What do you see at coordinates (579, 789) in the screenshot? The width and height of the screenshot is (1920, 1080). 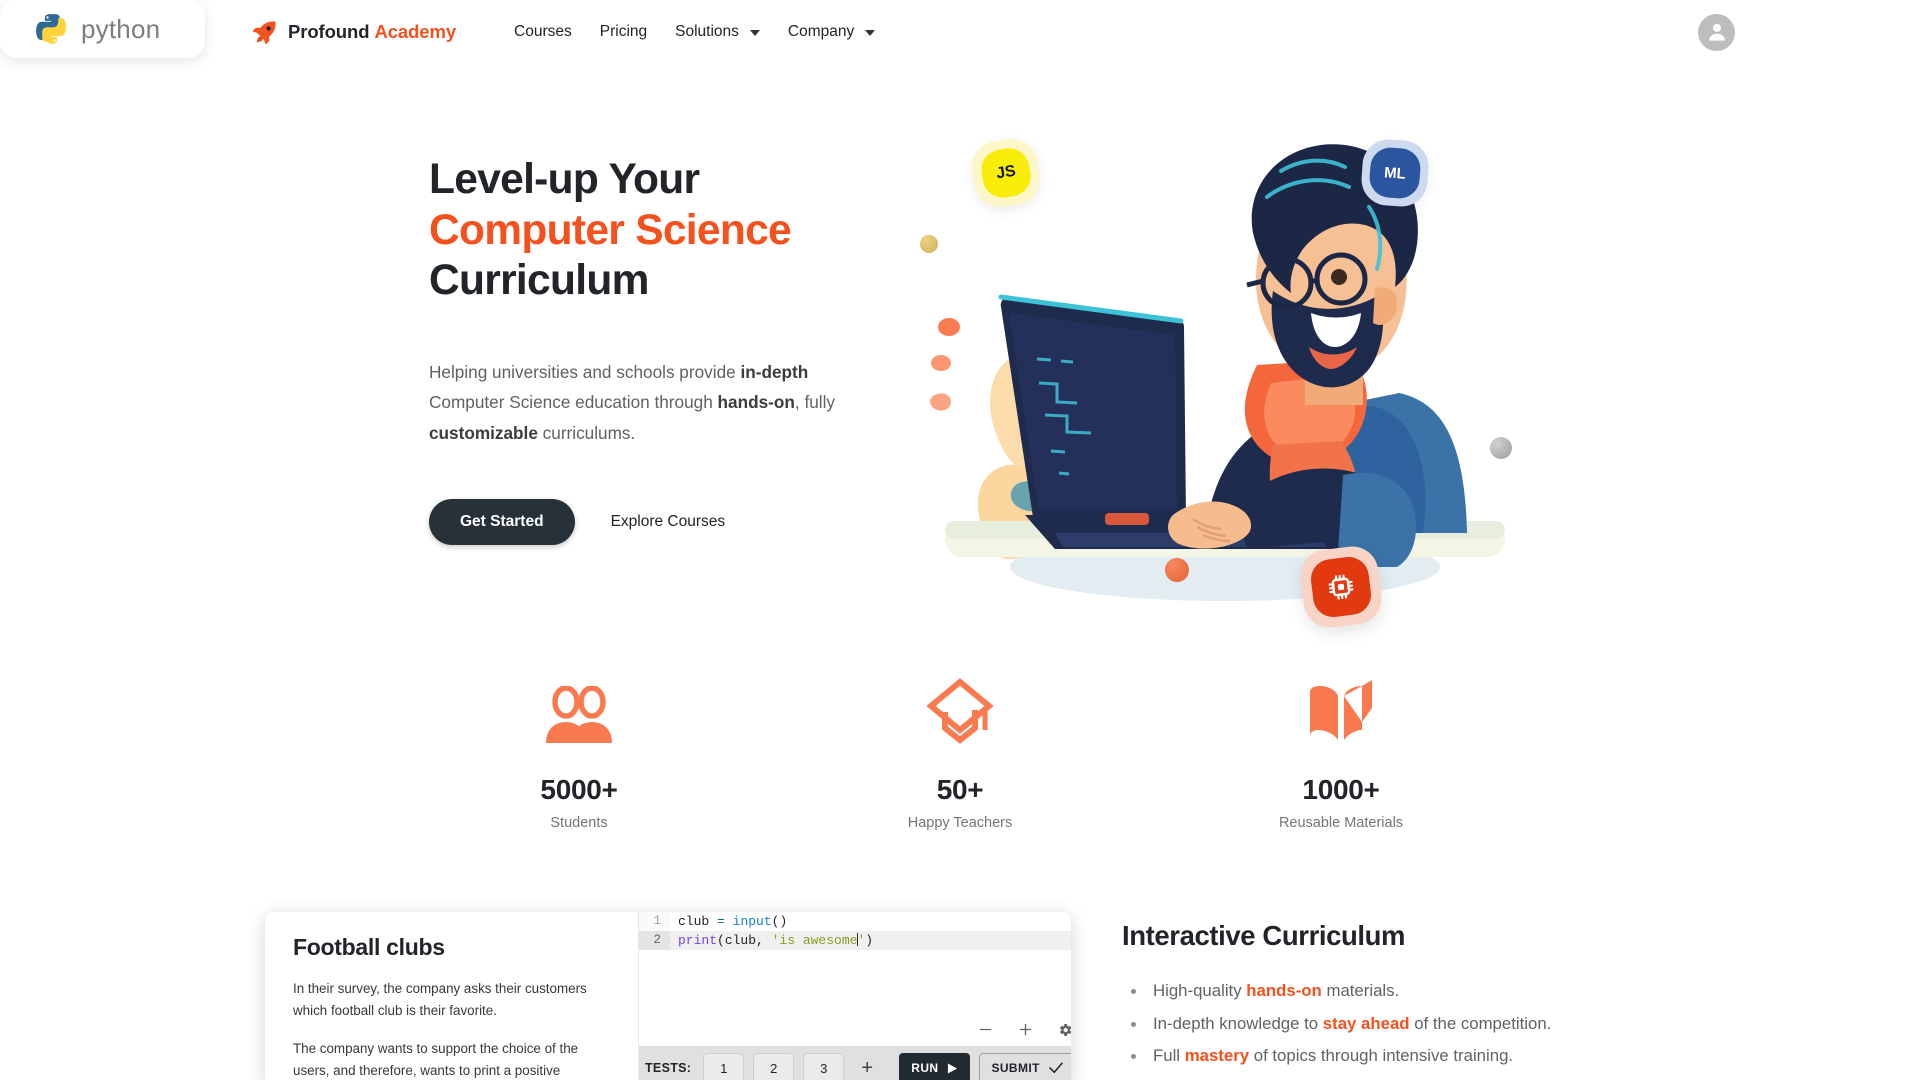 I see `stat-value: 5000+` at bounding box center [579, 789].